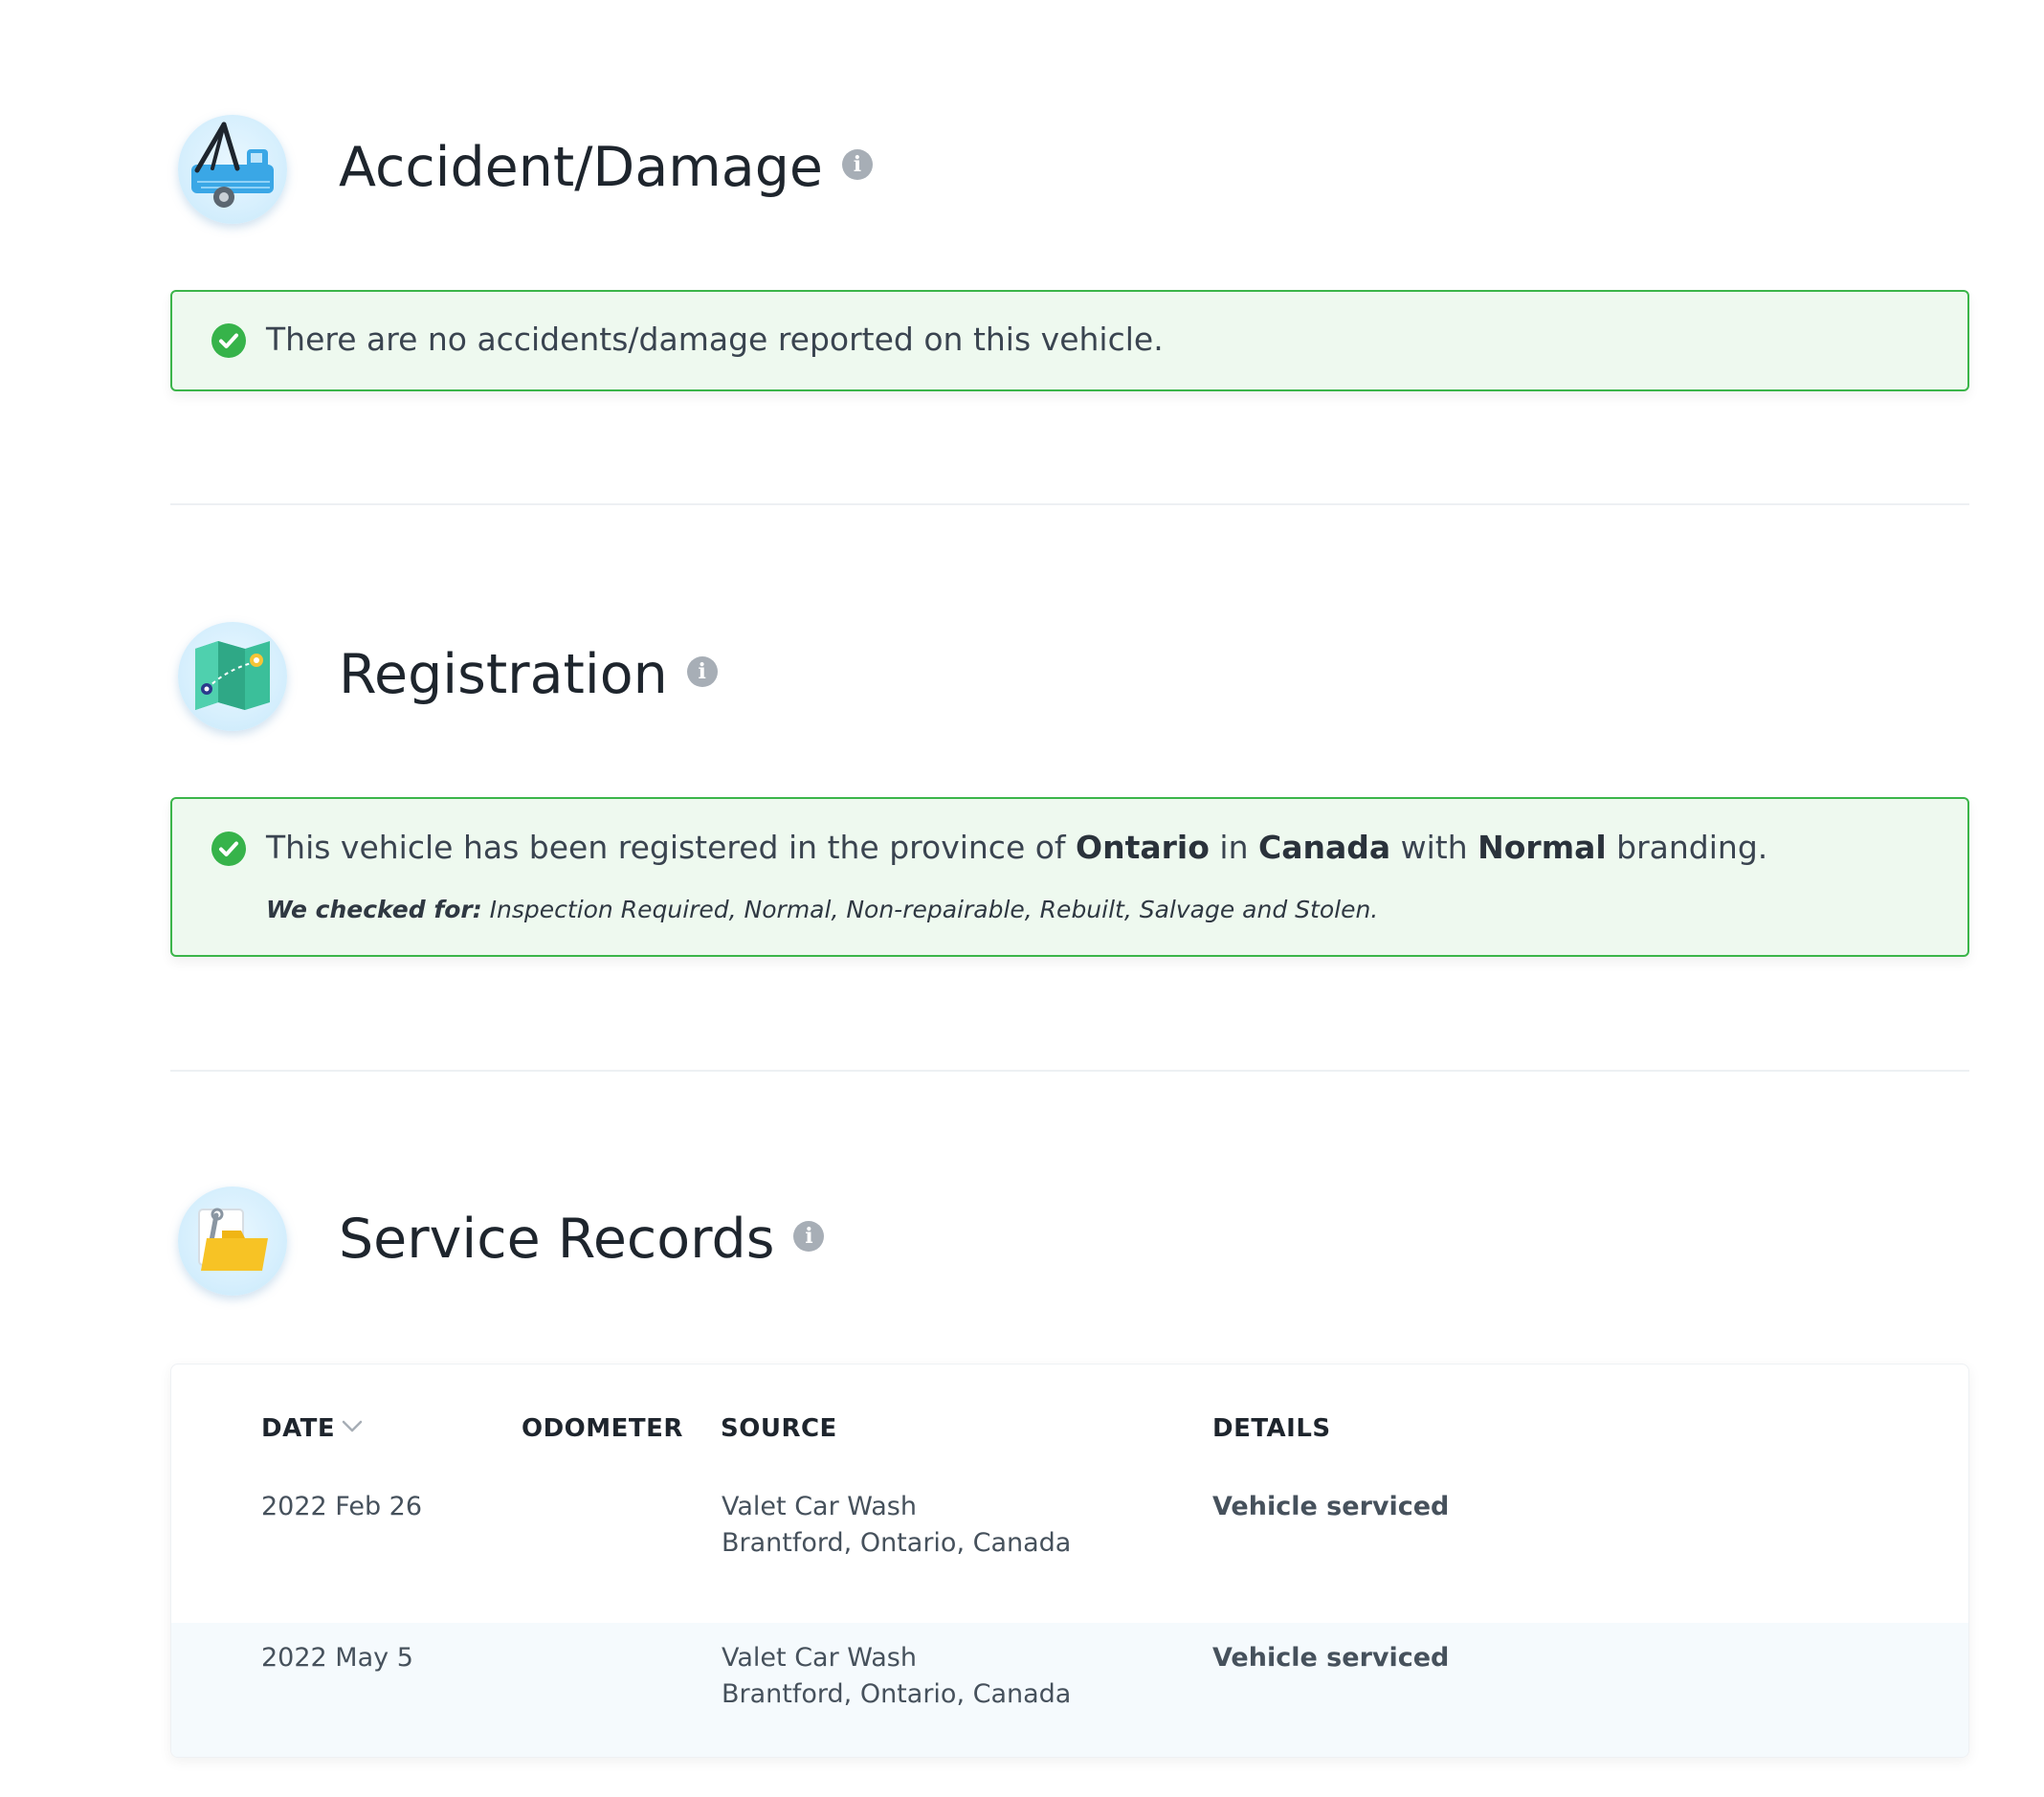 The width and height of the screenshot is (2044, 1797). I want to click on service-title-text: Service Records, so click(557, 1239).